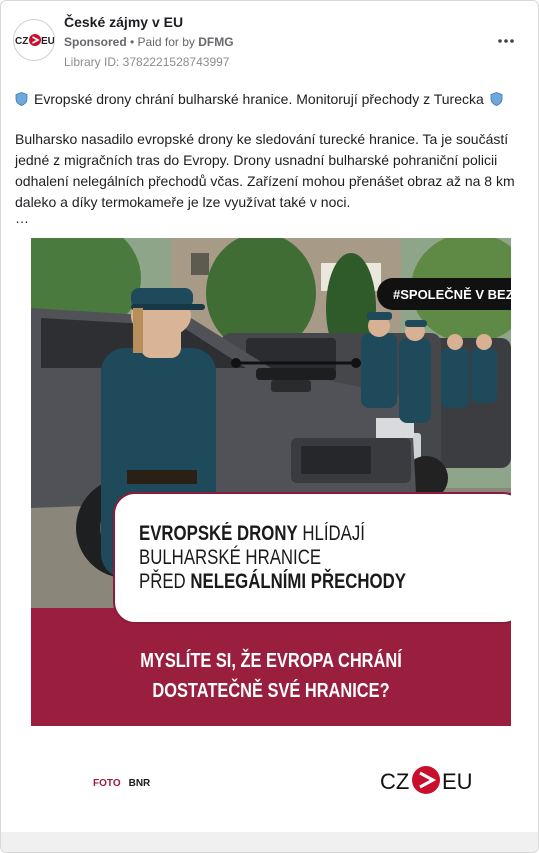  Describe the element at coordinates (168, 42) in the screenshot. I see `paid-for-by-label: Paid for by` at that location.